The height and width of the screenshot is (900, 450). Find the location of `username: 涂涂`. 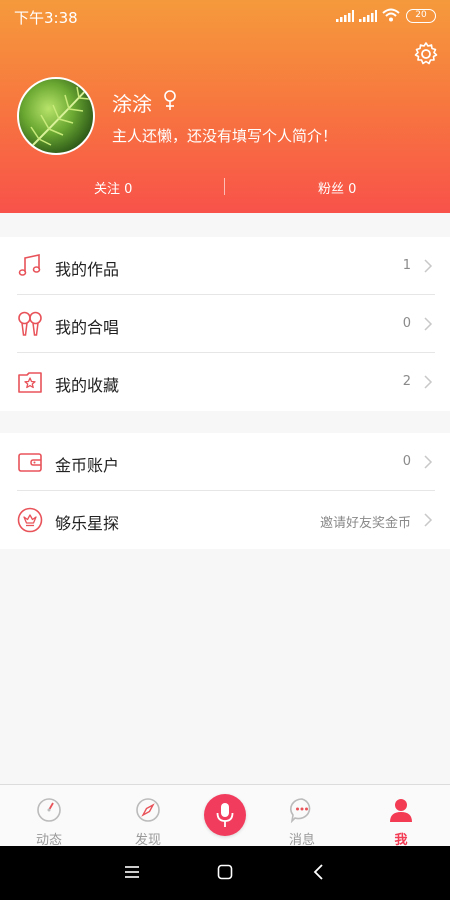

username: 涂涂 is located at coordinates (132, 104).